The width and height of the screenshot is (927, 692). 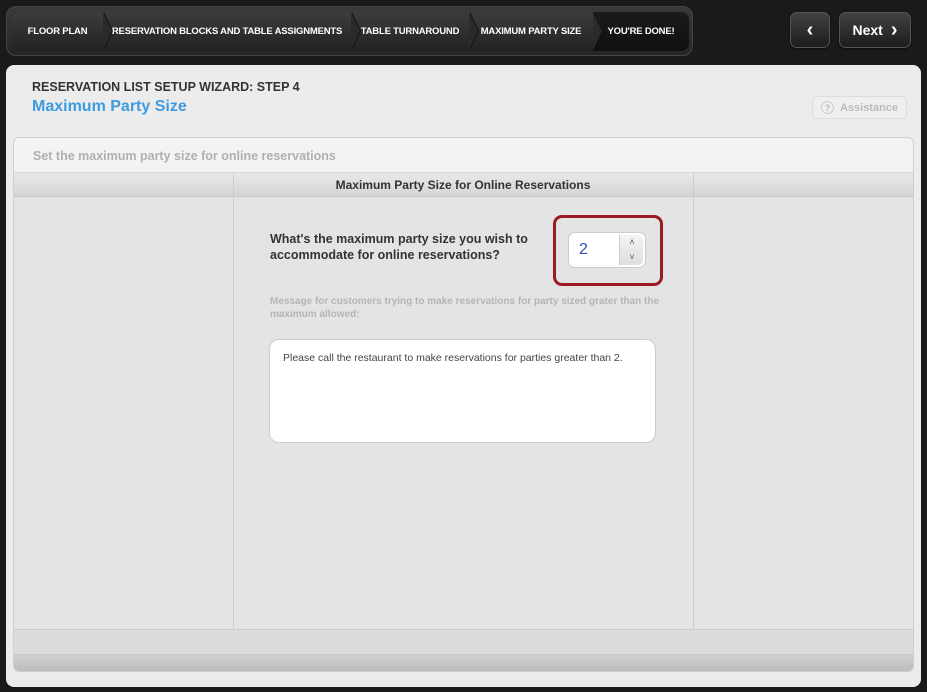 I want to click on help-icon: ?, so click(x=827, y=107).